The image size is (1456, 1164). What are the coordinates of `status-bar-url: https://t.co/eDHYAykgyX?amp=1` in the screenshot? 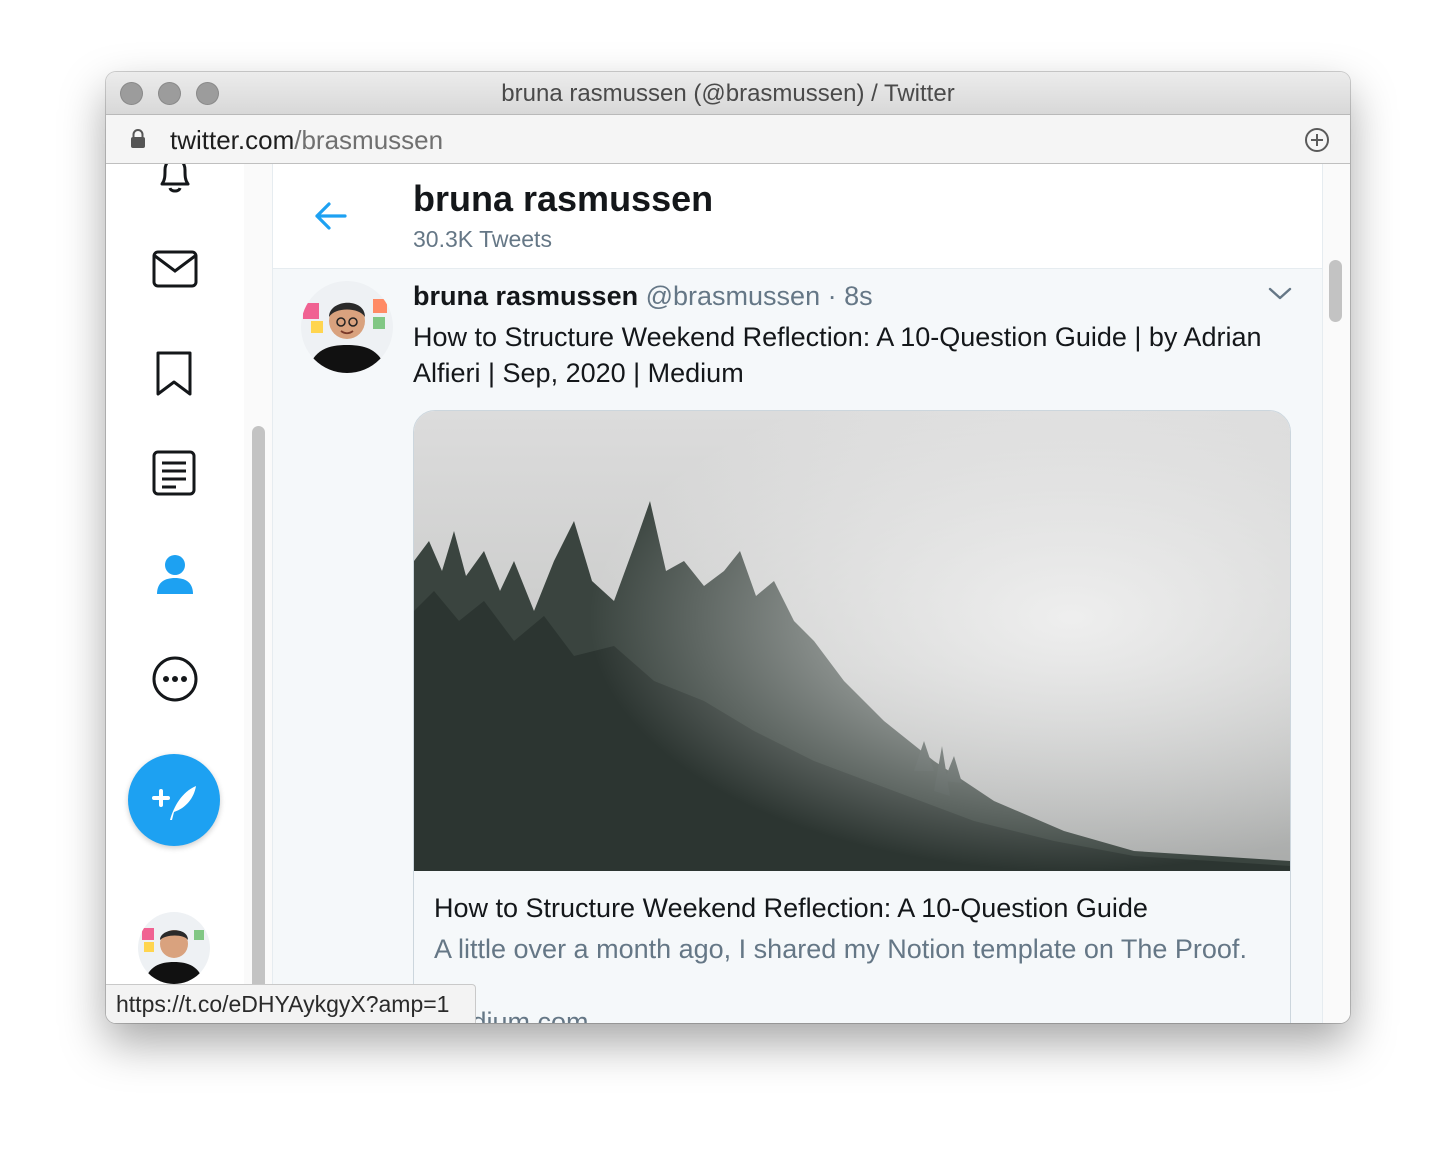 It's located at (291, 1003).